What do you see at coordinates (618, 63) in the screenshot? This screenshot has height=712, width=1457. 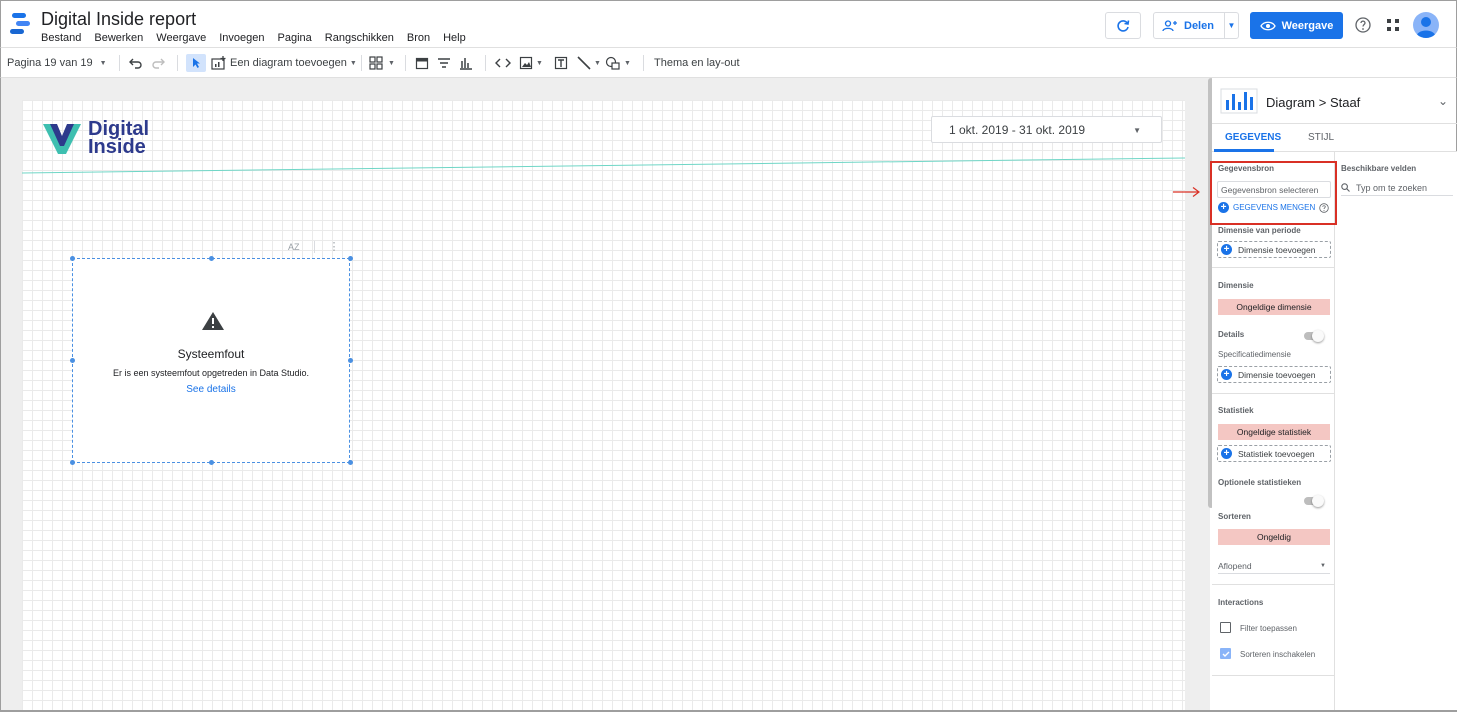 I see `shape-button: ▼` at bounding box center [618, 63].